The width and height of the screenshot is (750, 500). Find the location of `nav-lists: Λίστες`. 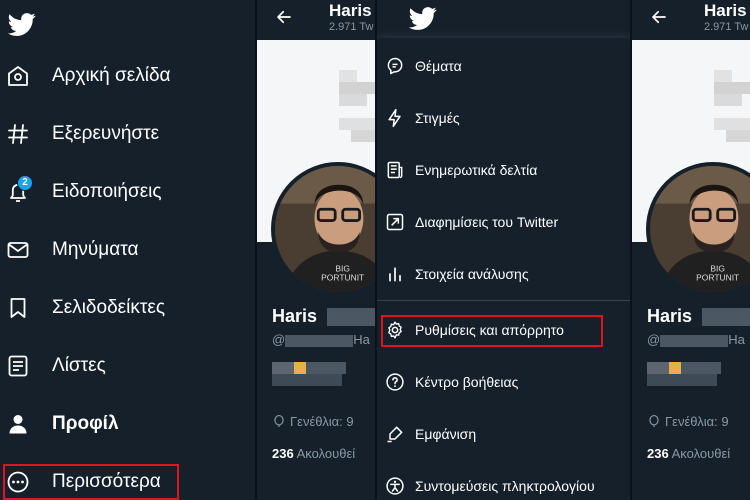

nav-lists: Λίστες is located at coordinates (127, 366).